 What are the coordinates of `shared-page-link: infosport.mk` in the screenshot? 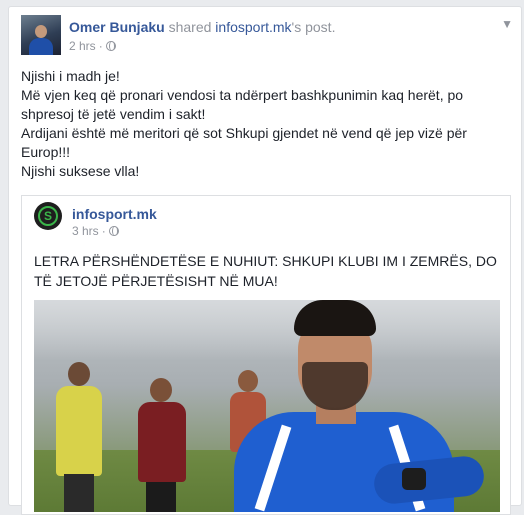 It's located at (253, 27).